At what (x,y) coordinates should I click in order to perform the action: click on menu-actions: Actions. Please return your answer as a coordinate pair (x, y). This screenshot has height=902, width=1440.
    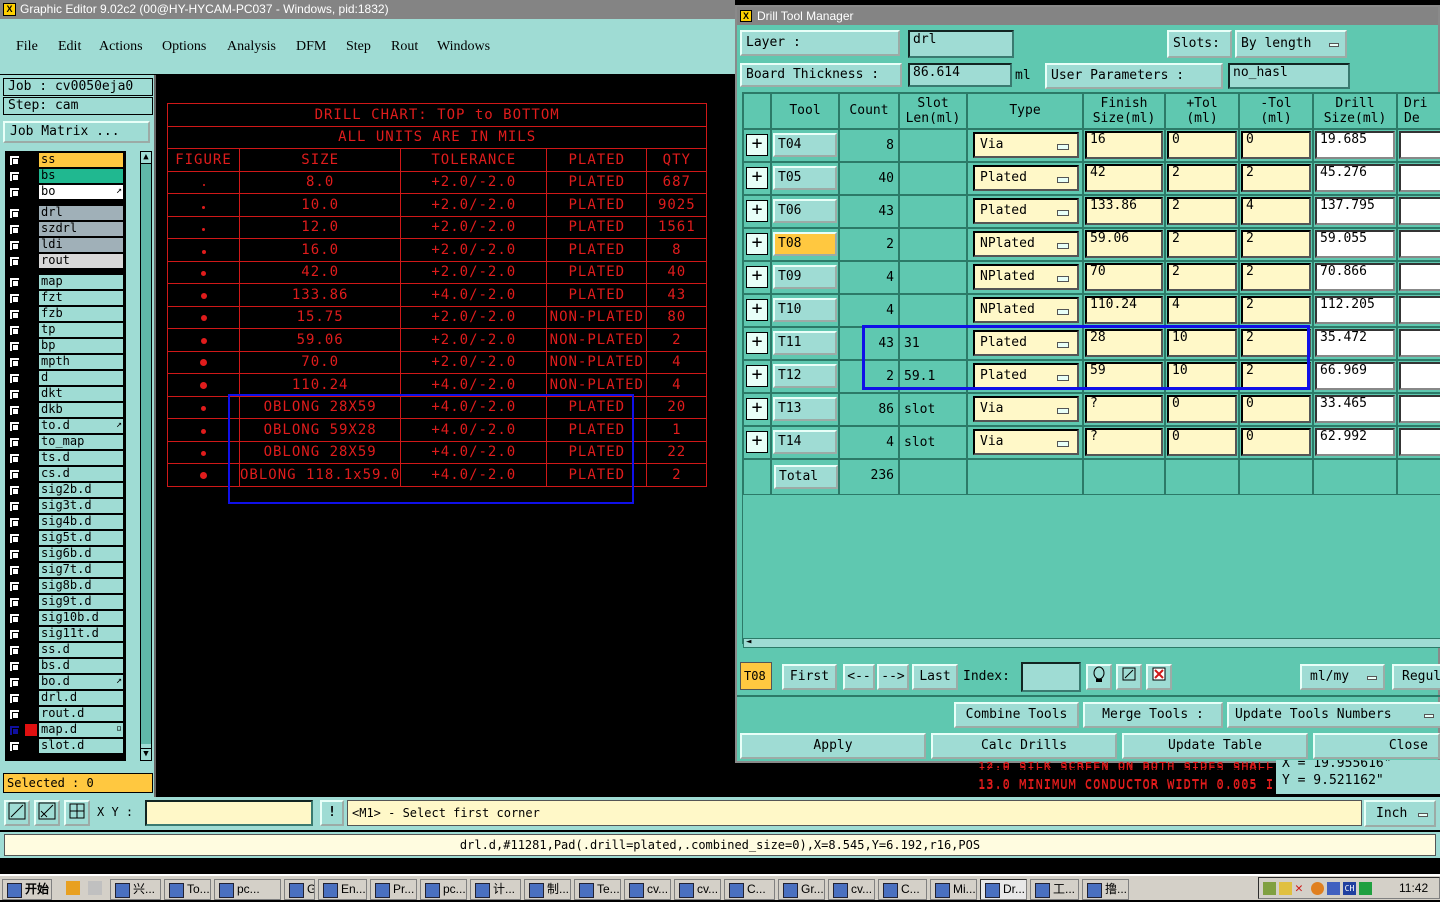
    Looking at the image, I should click on (121, 47).